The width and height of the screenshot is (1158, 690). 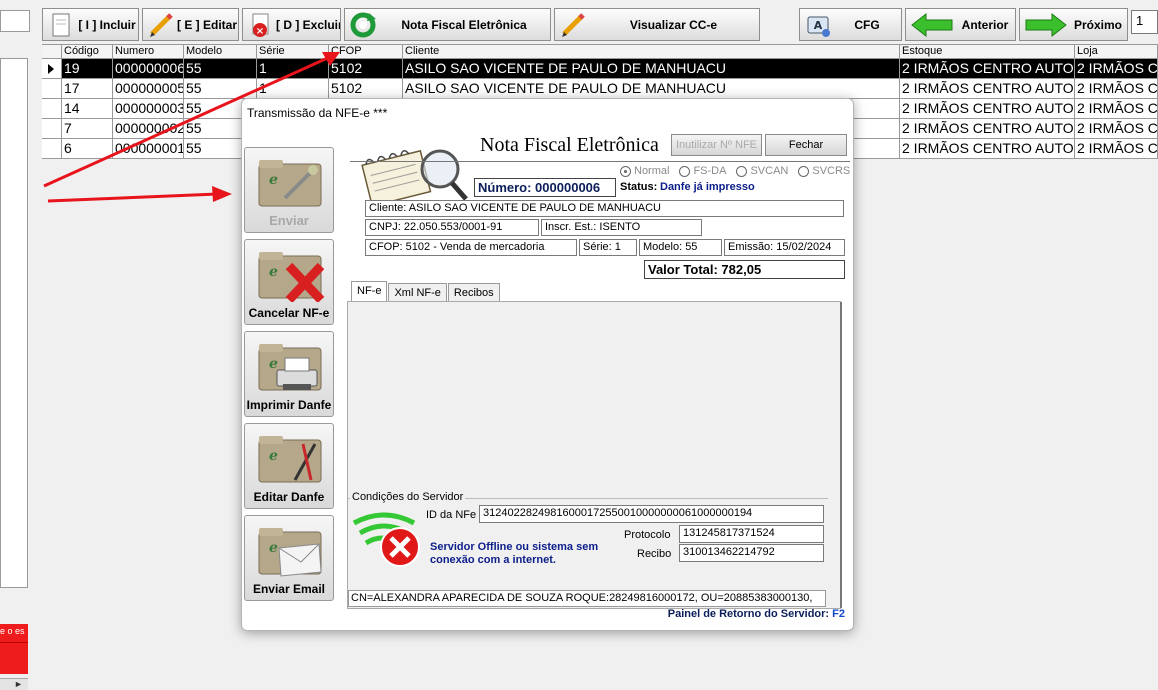 What do you see at coordinates (960, 24) in the screenshot?
I see `anterior-button: Anterior` at bounding box center [960, 24].